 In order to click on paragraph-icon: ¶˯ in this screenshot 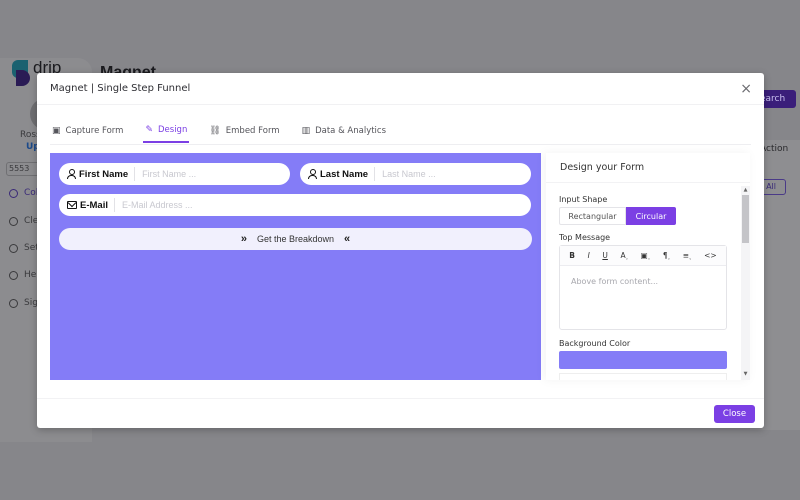, I will do `click(666, 255)`.